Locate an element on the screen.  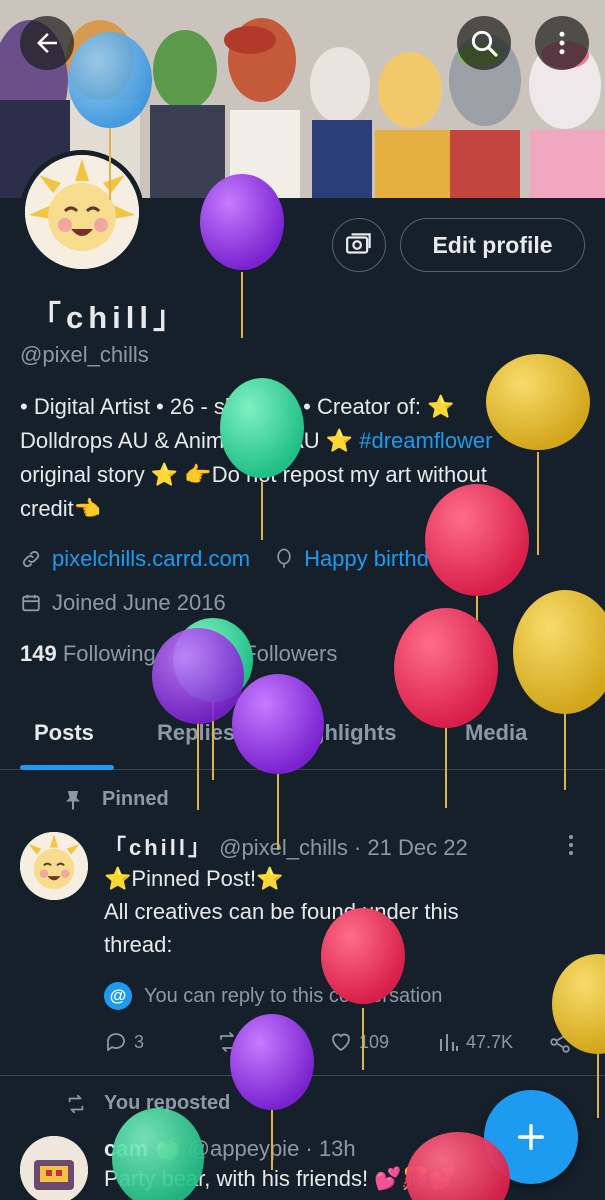
like-button: 109 is located at coordinates (359, 1042).